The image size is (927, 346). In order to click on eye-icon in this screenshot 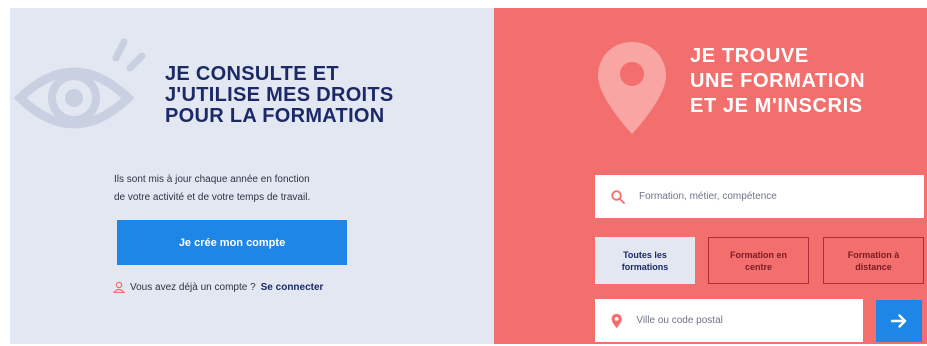, I will do `click(79, 83)`.